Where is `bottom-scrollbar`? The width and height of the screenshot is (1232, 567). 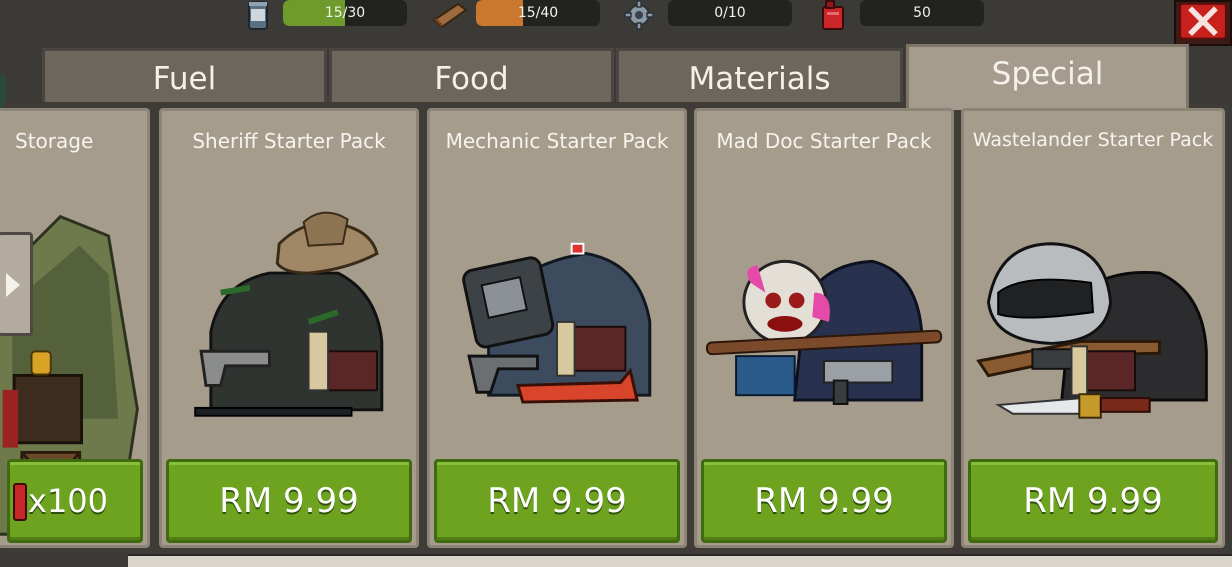 bottom-scrollbar is located at coordinates (680, 560).